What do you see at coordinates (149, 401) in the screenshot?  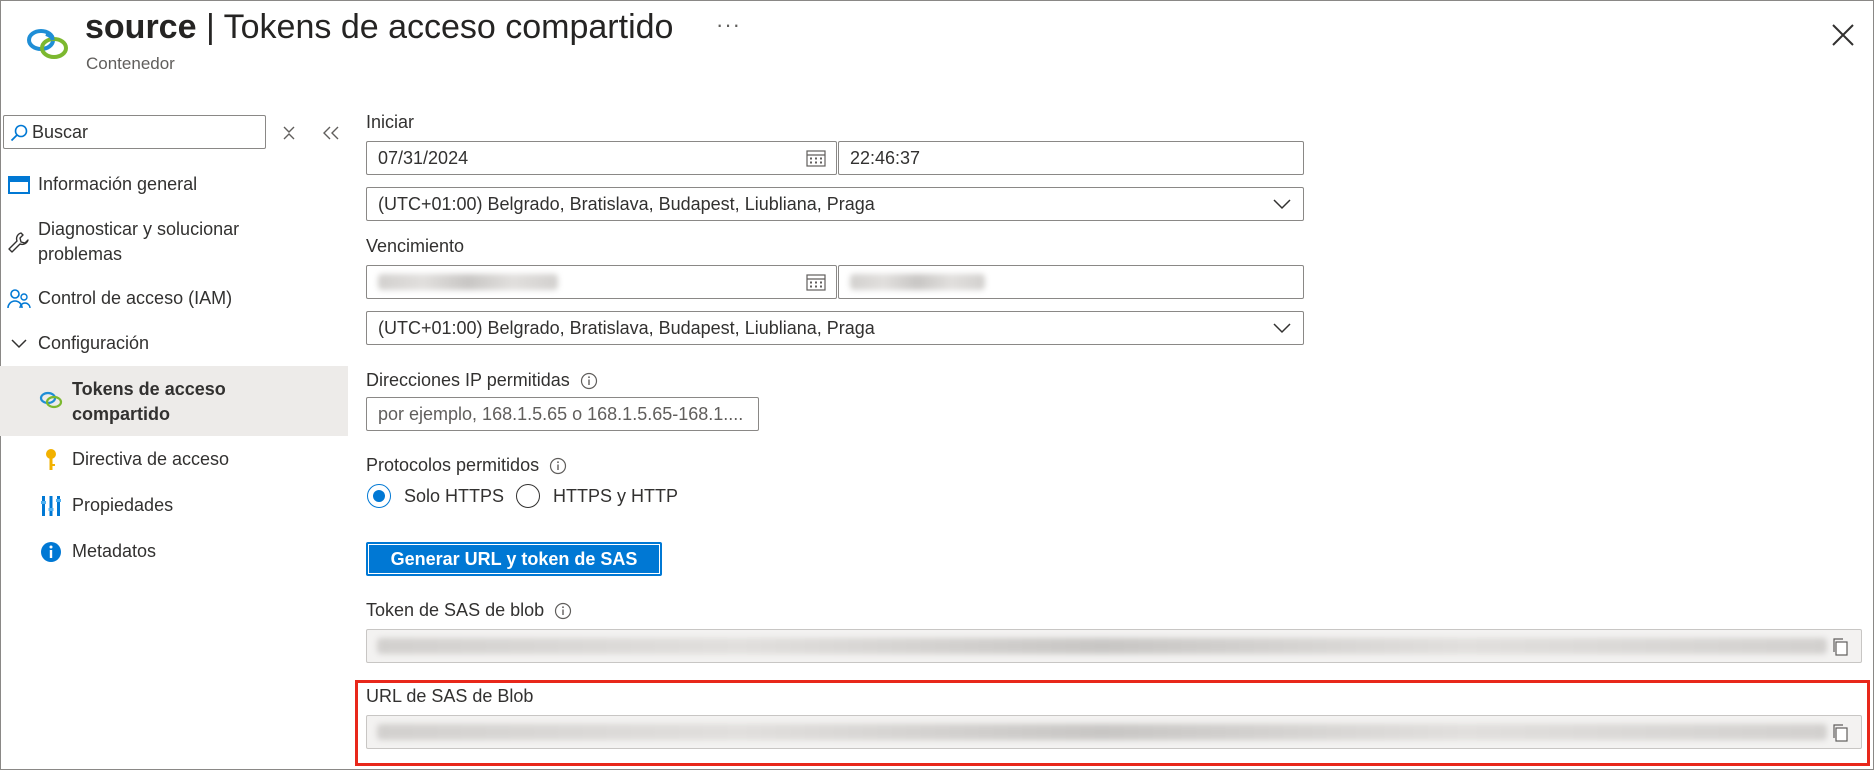 I see `sidebar-item-label: Tokens de acceso compartido` at bounding box center [149, 401].